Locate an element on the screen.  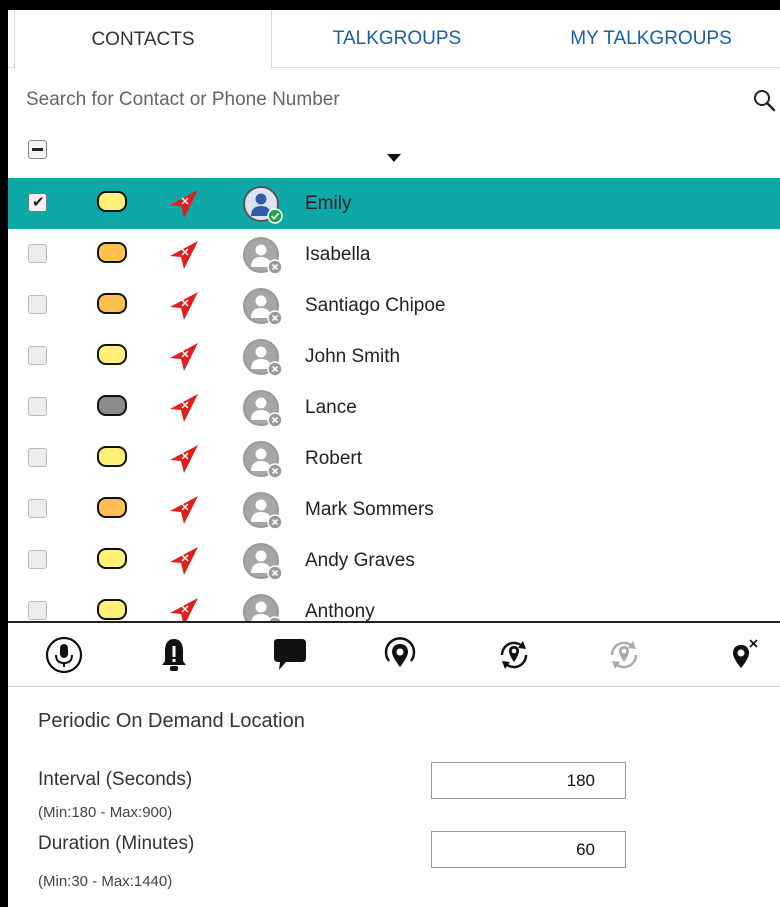
contact-row: Anthony is located at coordinates (394, 603).